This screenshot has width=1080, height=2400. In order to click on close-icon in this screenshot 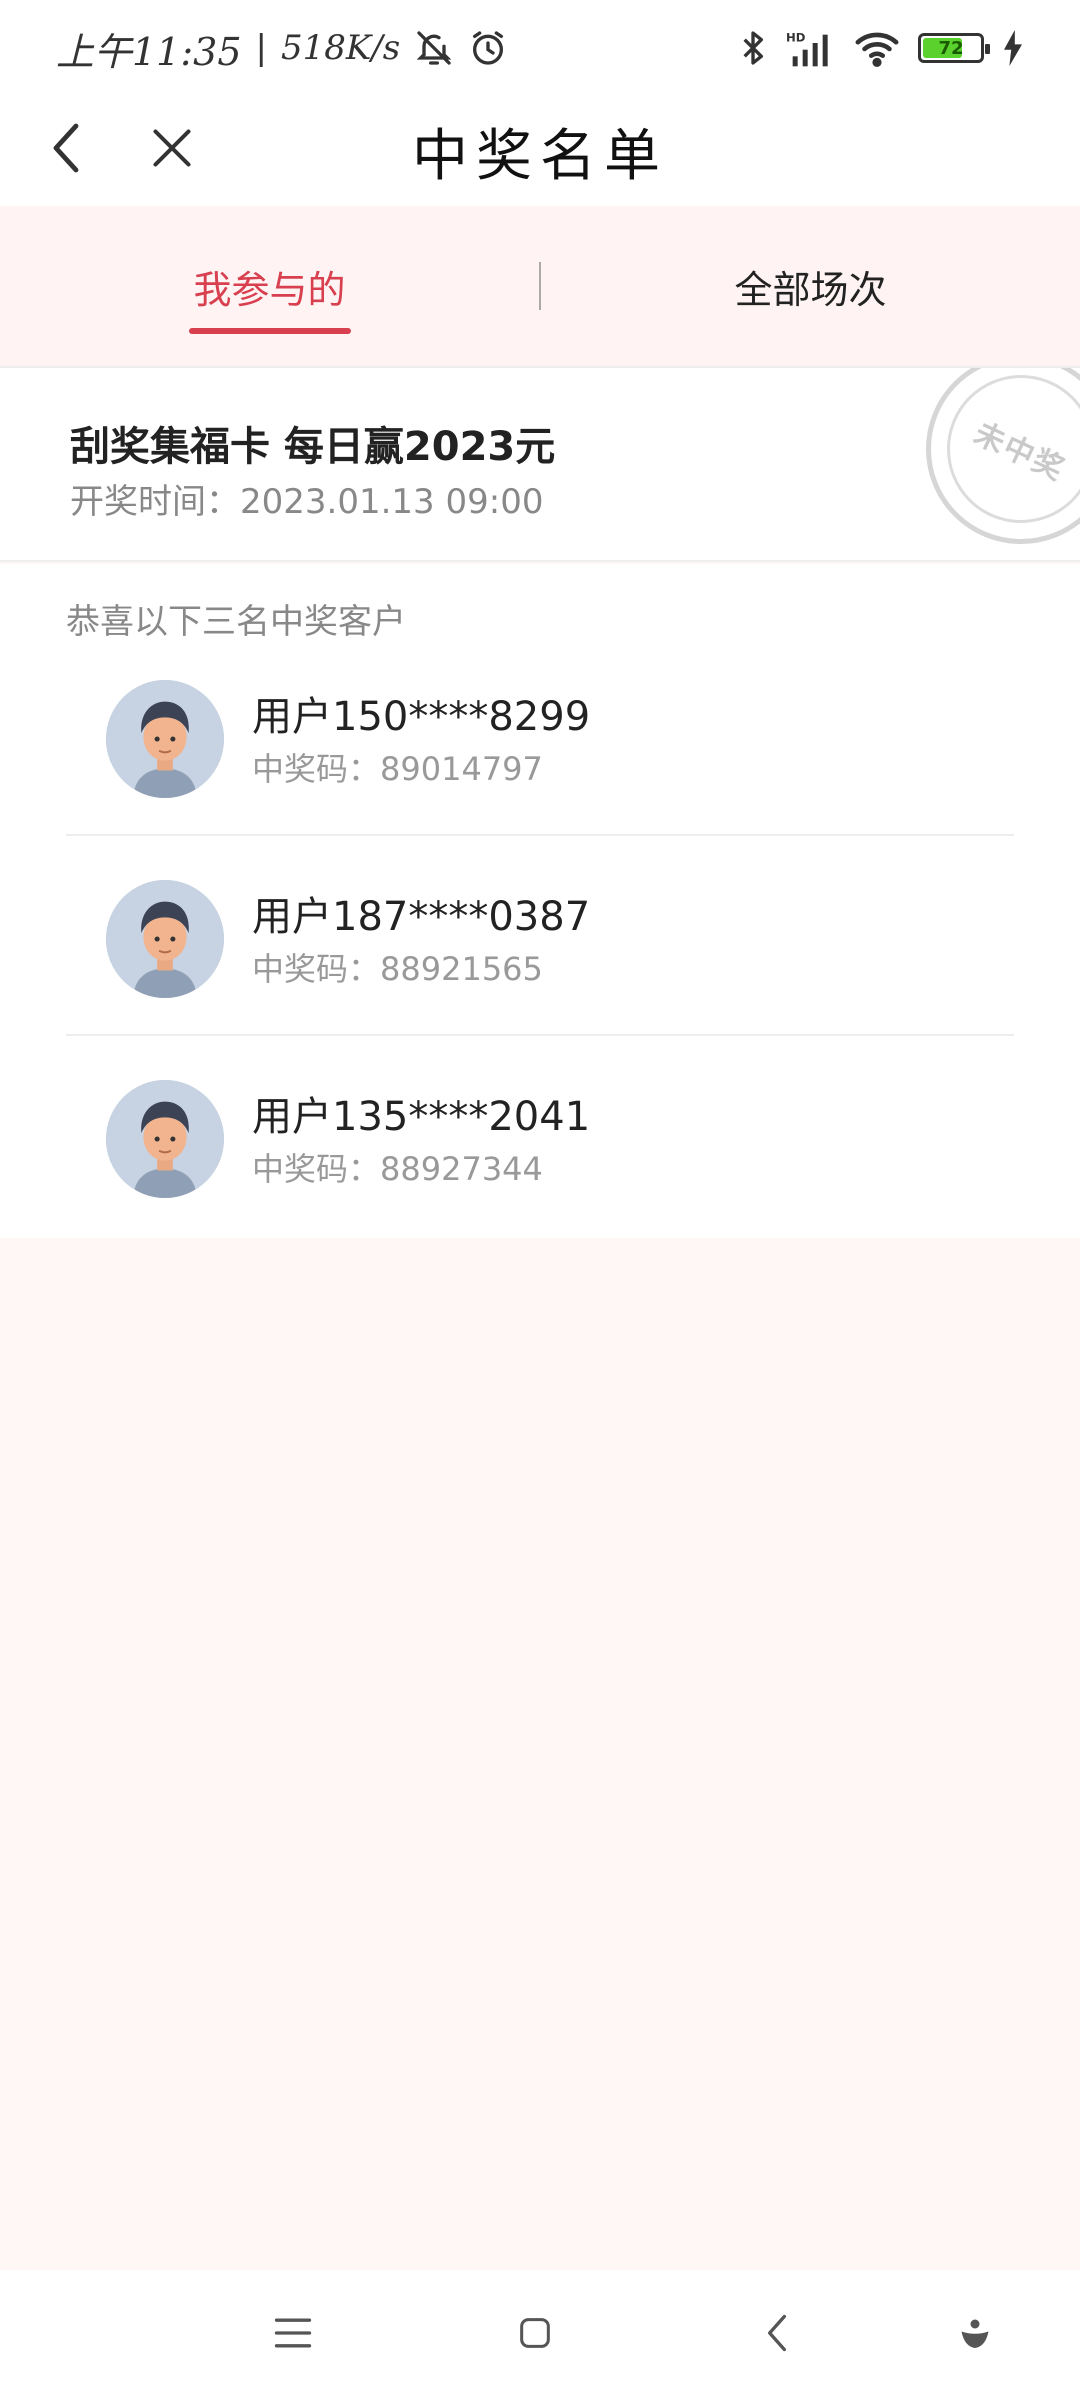, I will do `click(172, 150)`.